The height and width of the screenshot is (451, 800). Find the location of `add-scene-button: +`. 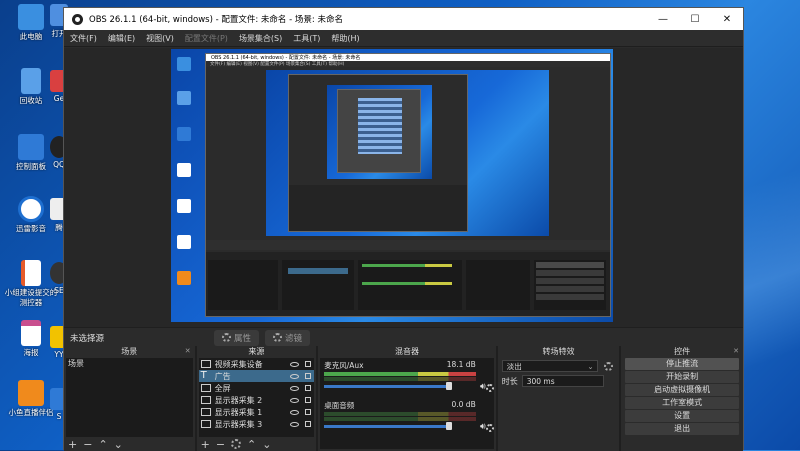

add-scene-button: + is located at coordinates (72, 444).